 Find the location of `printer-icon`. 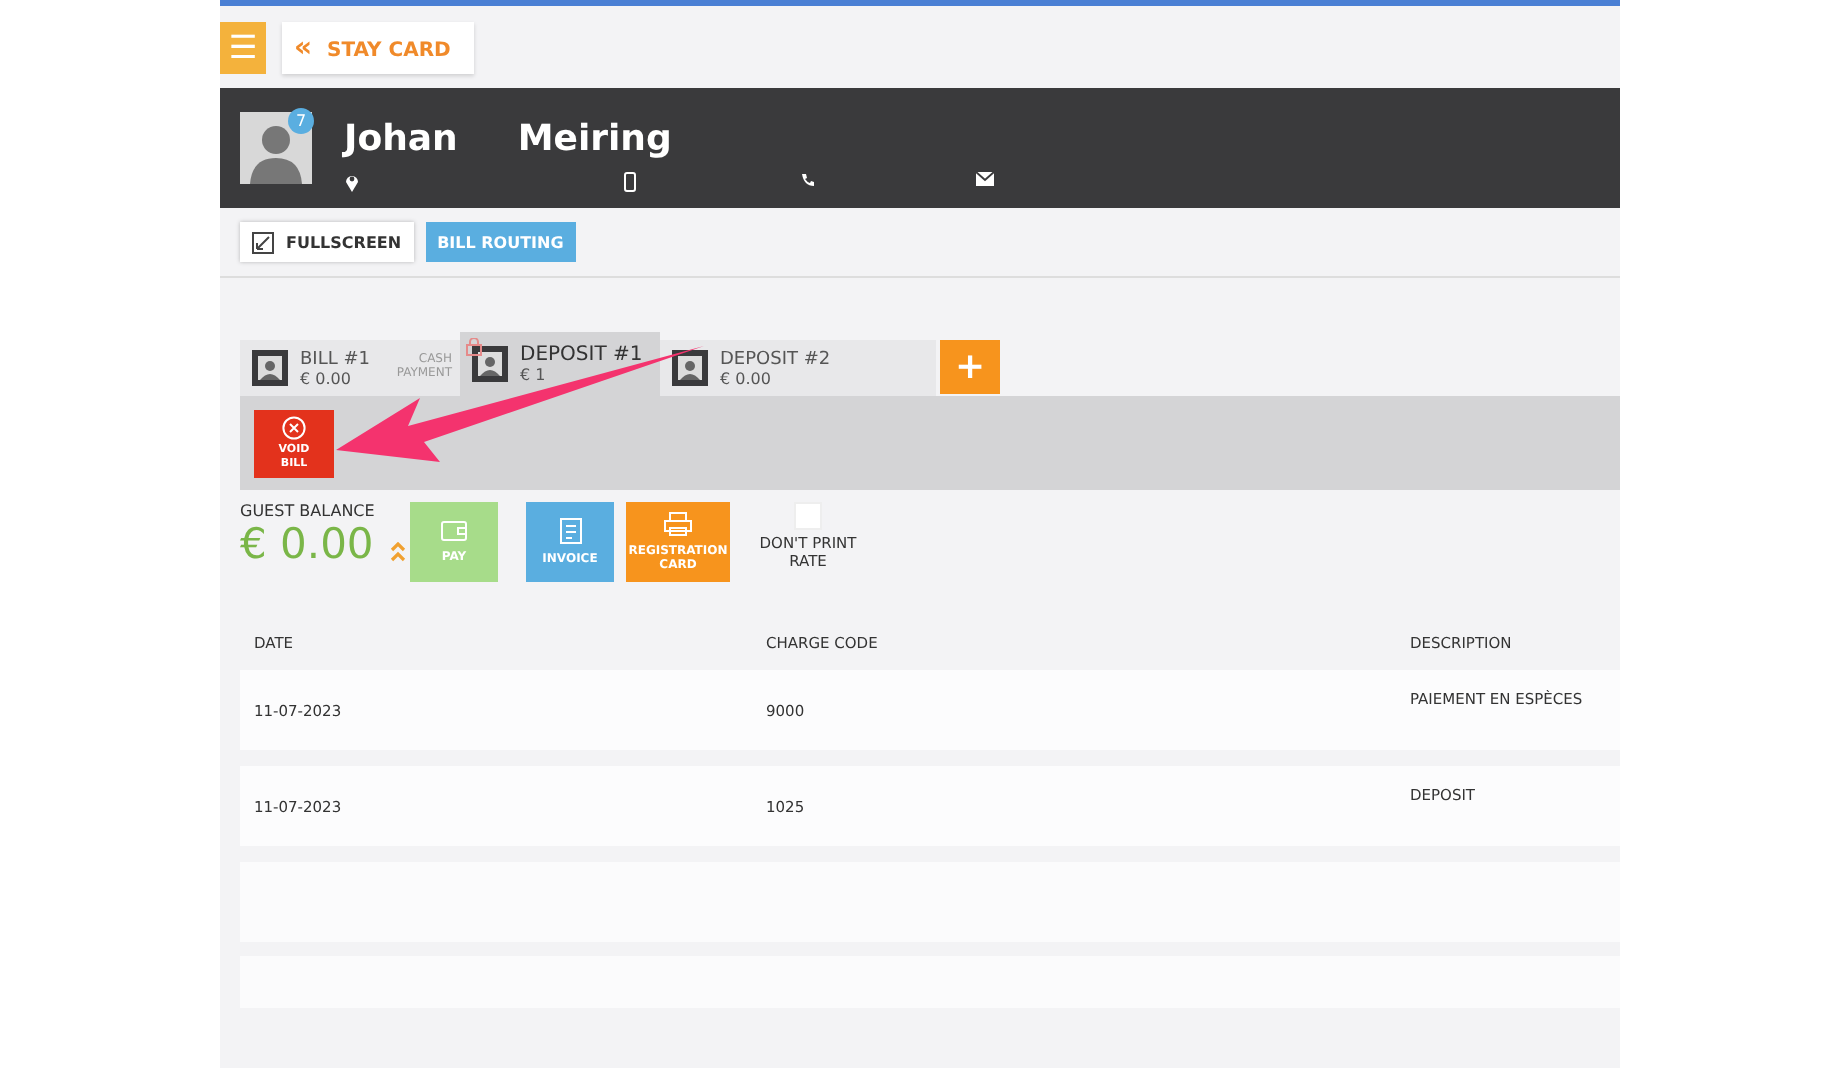

printer-icon is located at coordinates (678, 523).